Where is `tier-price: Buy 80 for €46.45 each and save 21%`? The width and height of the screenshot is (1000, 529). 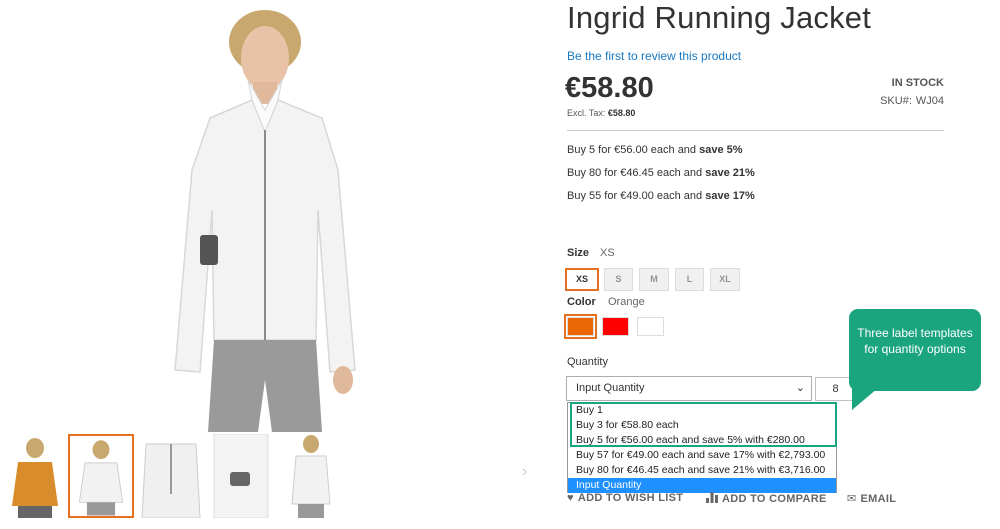
tier-price: Buy 80 for €46.45 each and save 21% is located at coordinates (661, 173).